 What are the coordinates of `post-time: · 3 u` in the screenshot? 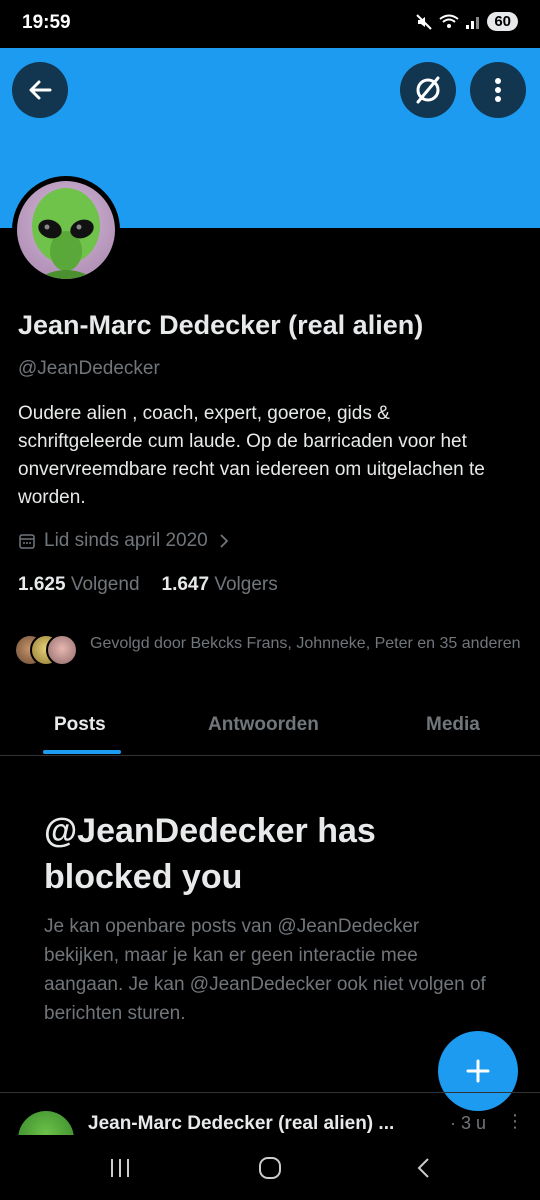 It's located at (468, 1123).